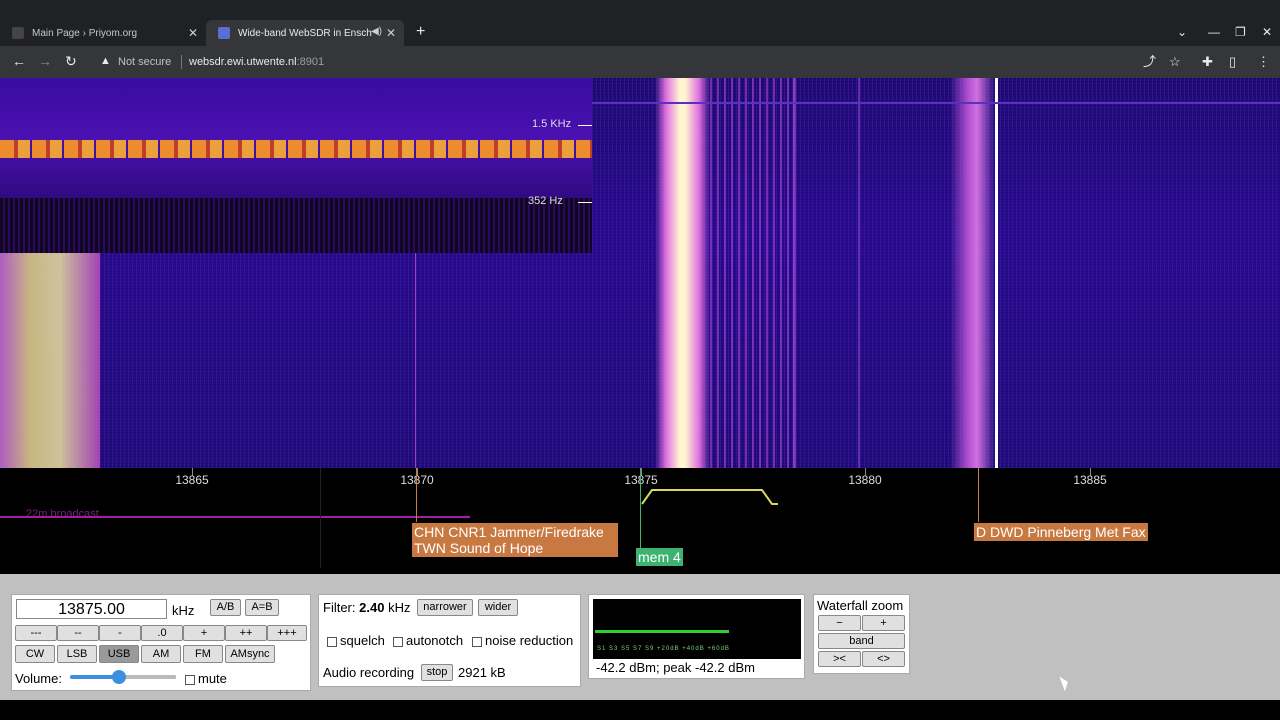 This screenshot has width=1280, height=720. I want to click on inset-tick-high, so click(585, 125).